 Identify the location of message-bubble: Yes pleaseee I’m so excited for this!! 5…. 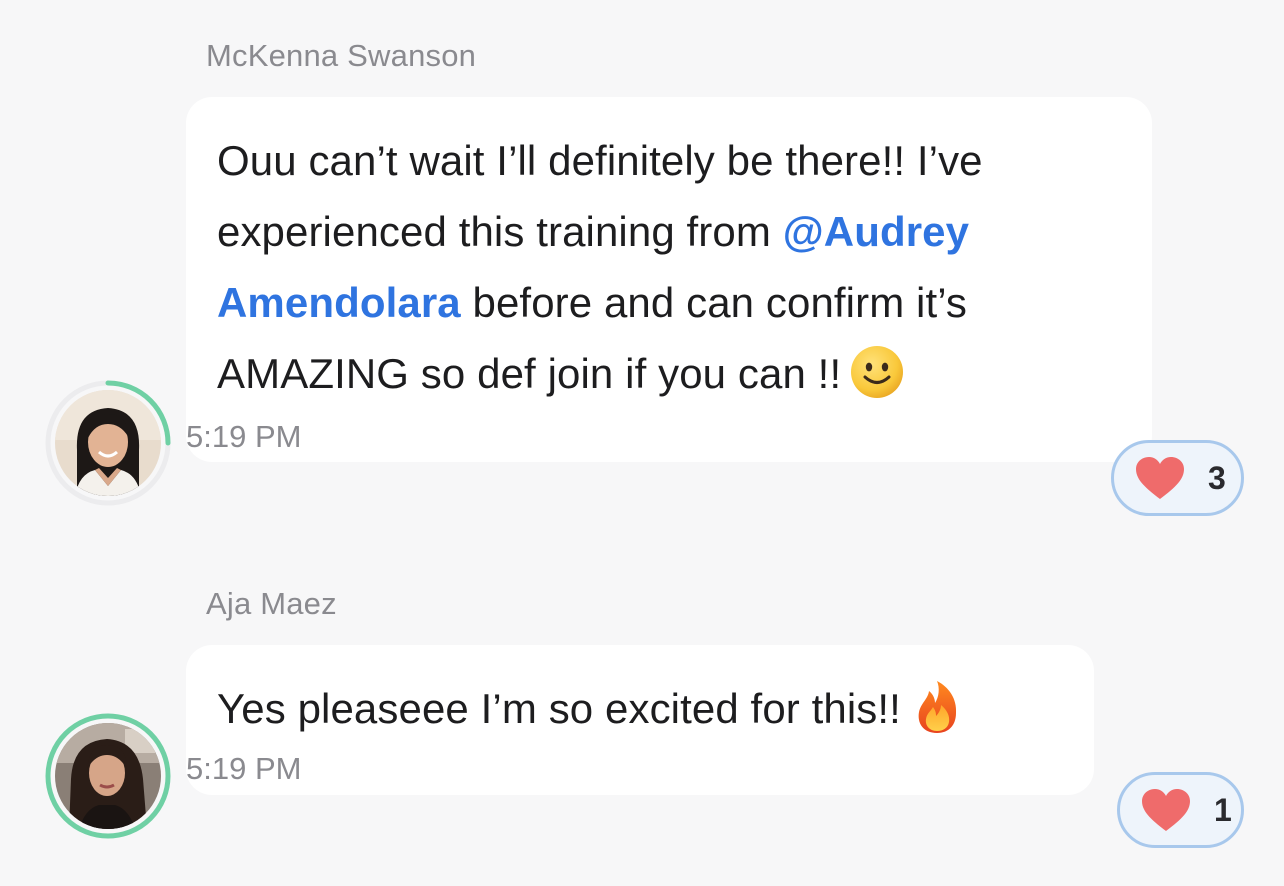
(640, 720).